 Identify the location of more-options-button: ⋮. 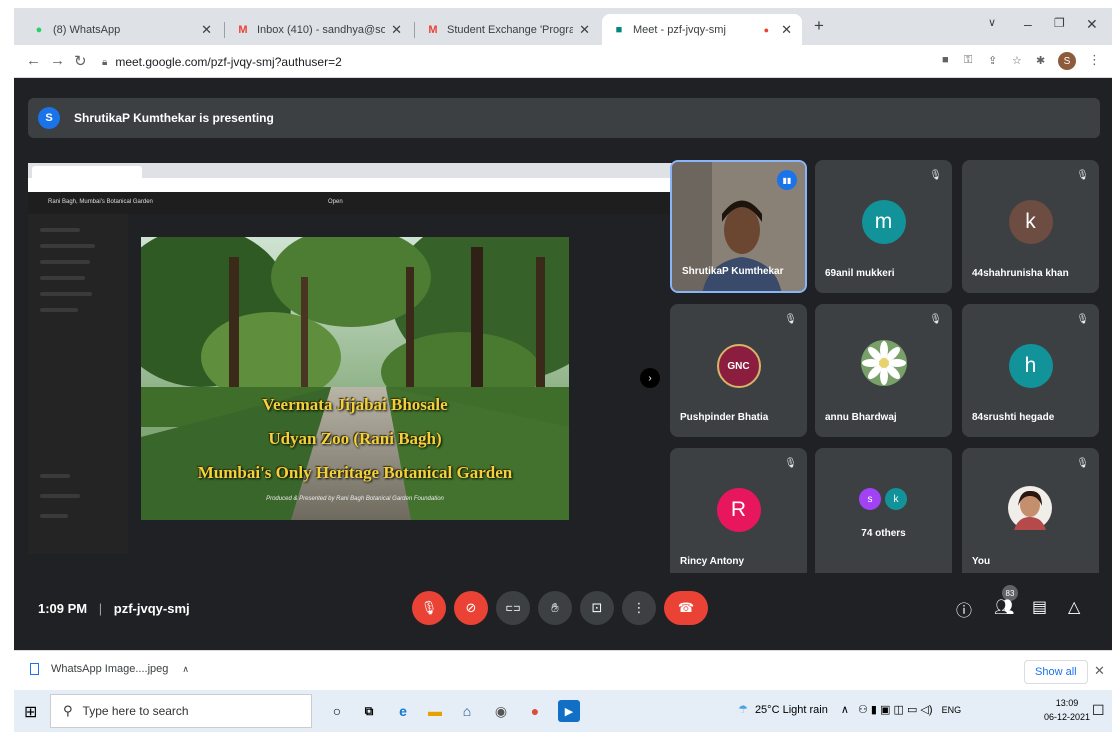
(639, 608).